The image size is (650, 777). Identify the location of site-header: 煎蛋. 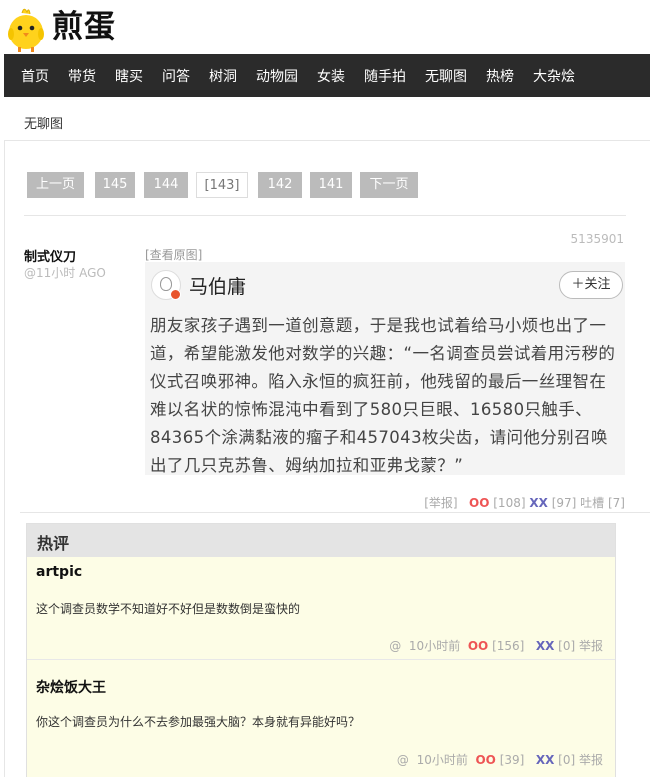
(325, 27).